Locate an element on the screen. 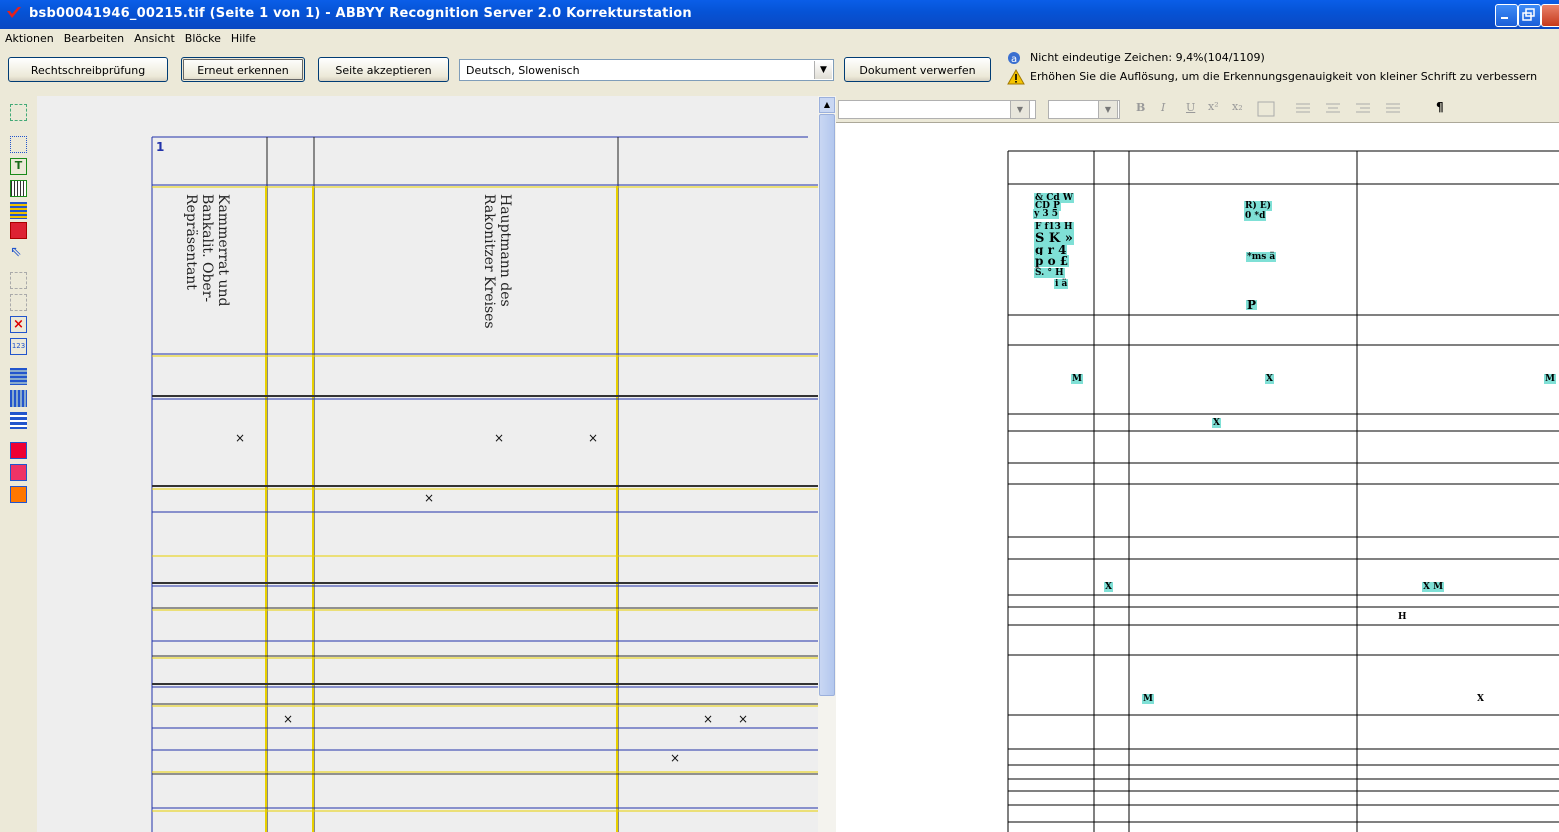 This screenshot has height=832, width=1559. merge-cells-tool-icon is located at coordinates (18, 420).